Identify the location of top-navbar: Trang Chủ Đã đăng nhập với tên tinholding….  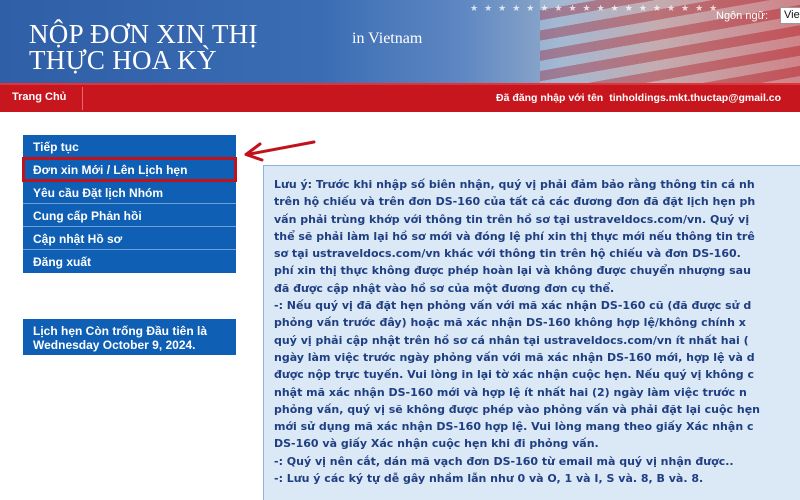
(400, 97).